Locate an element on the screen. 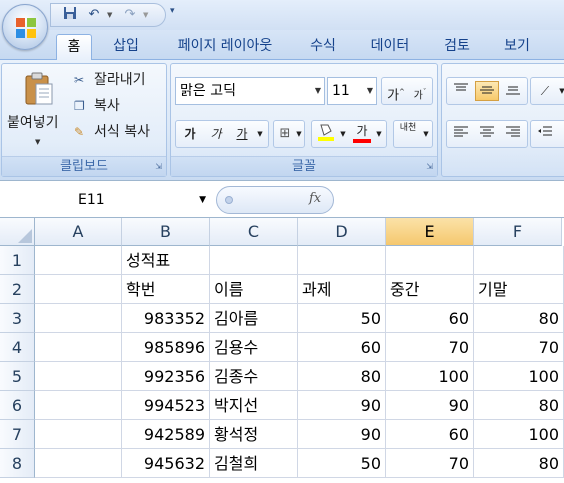  copy-button: ❐ 복사 is located at coordinates (97, 106).